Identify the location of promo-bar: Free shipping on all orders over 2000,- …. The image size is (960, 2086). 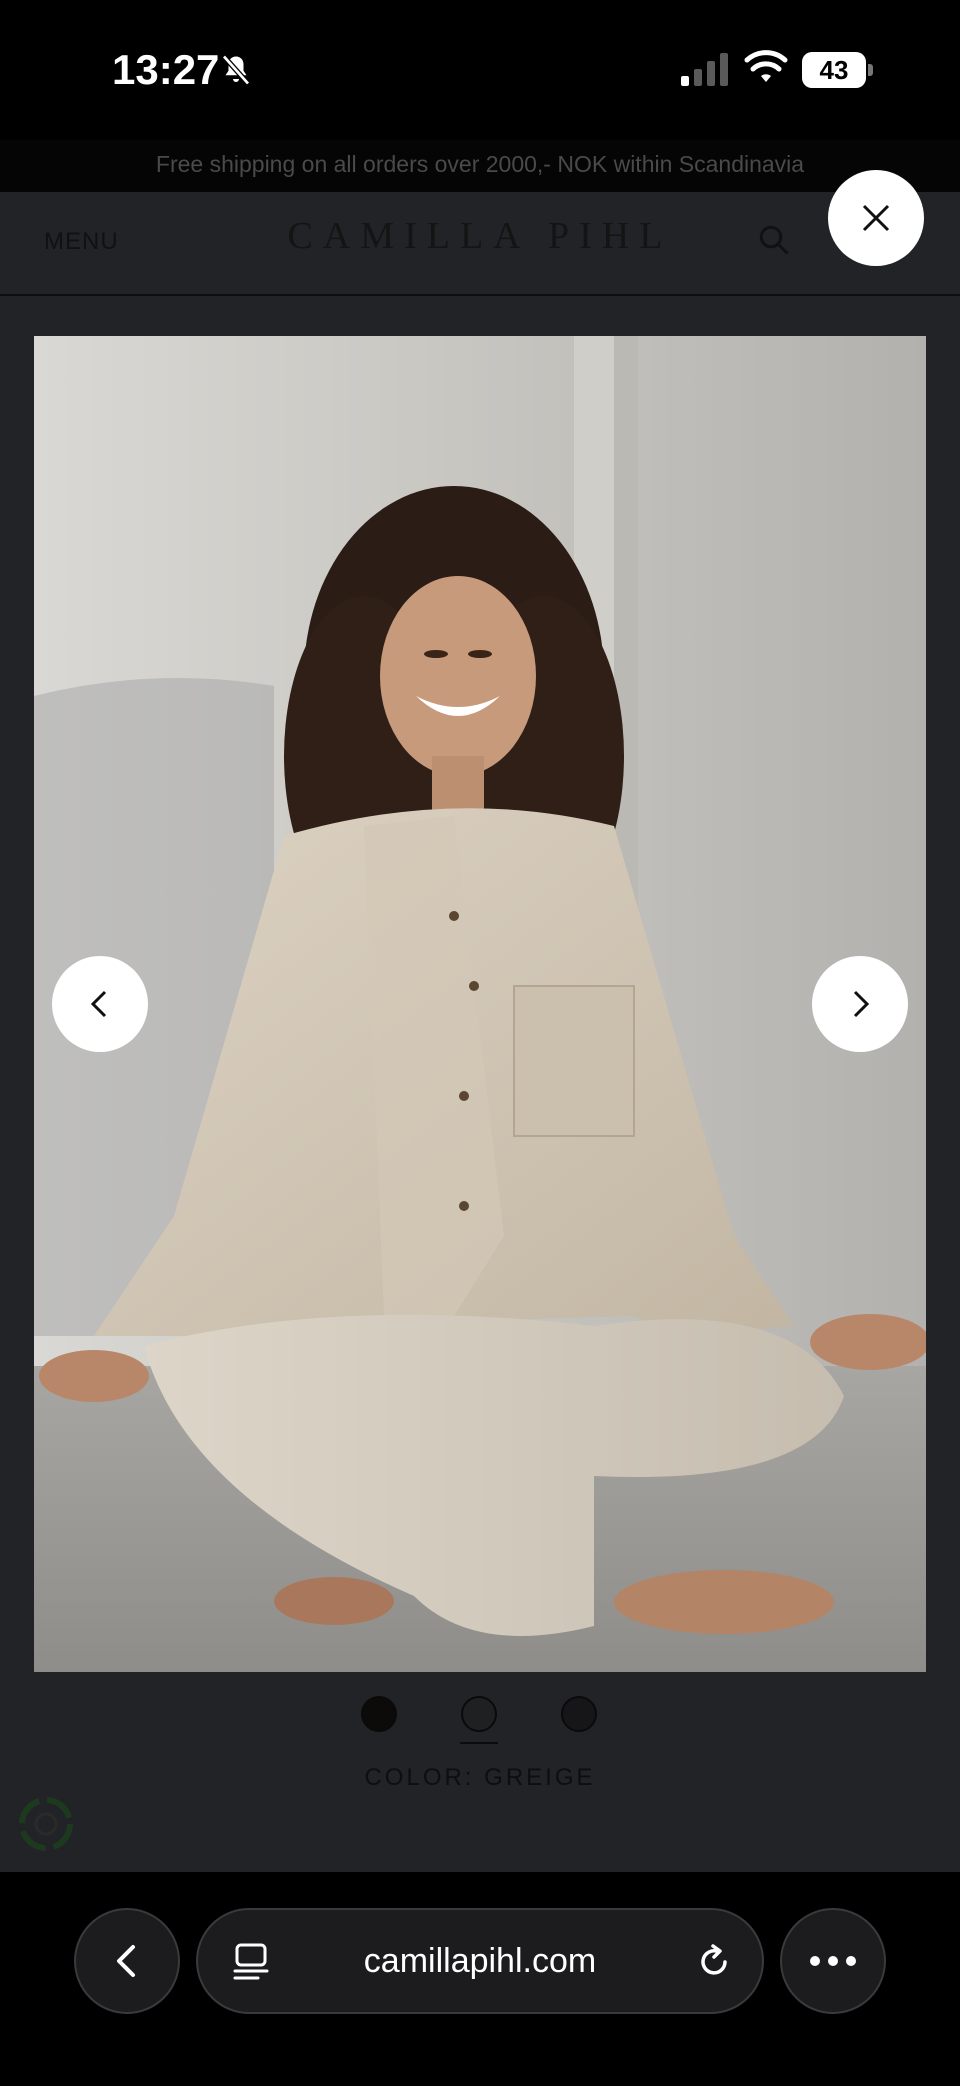
(480, 166).